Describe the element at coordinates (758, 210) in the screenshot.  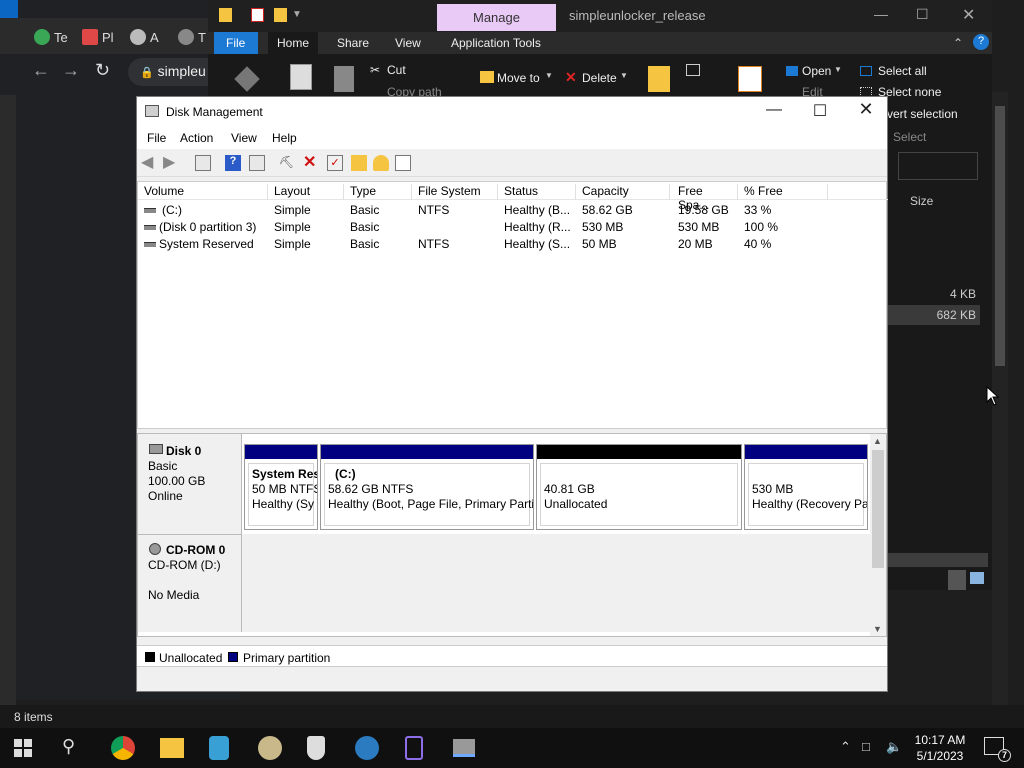
I see `cell-percent-free: 33 %` at that location.